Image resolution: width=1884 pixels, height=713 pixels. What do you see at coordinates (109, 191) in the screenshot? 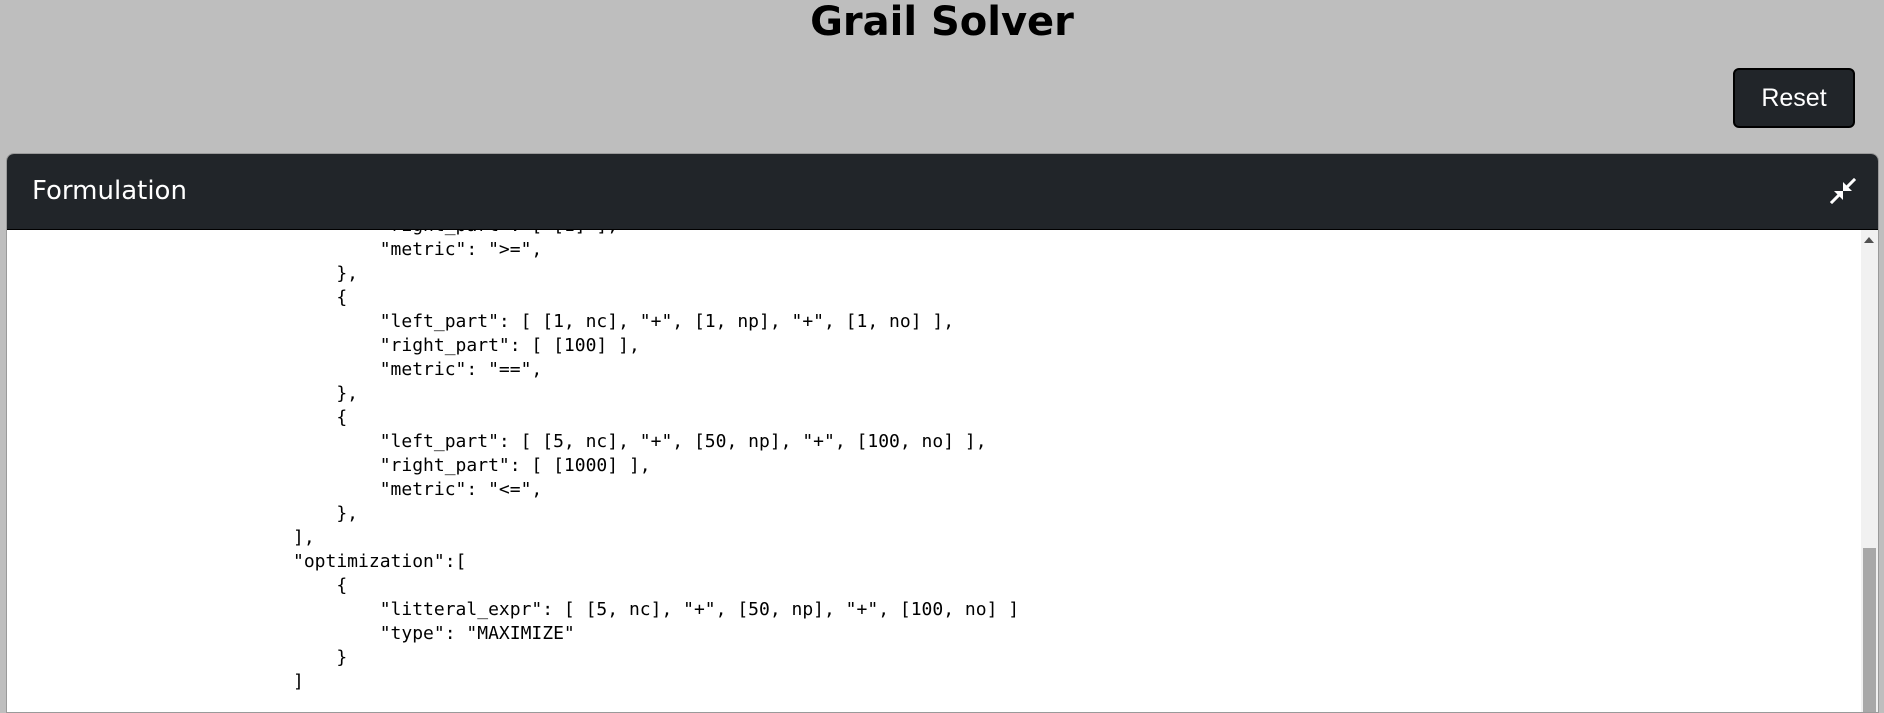
I see `panel-title: Formulation` at bounding box center [109, 191].